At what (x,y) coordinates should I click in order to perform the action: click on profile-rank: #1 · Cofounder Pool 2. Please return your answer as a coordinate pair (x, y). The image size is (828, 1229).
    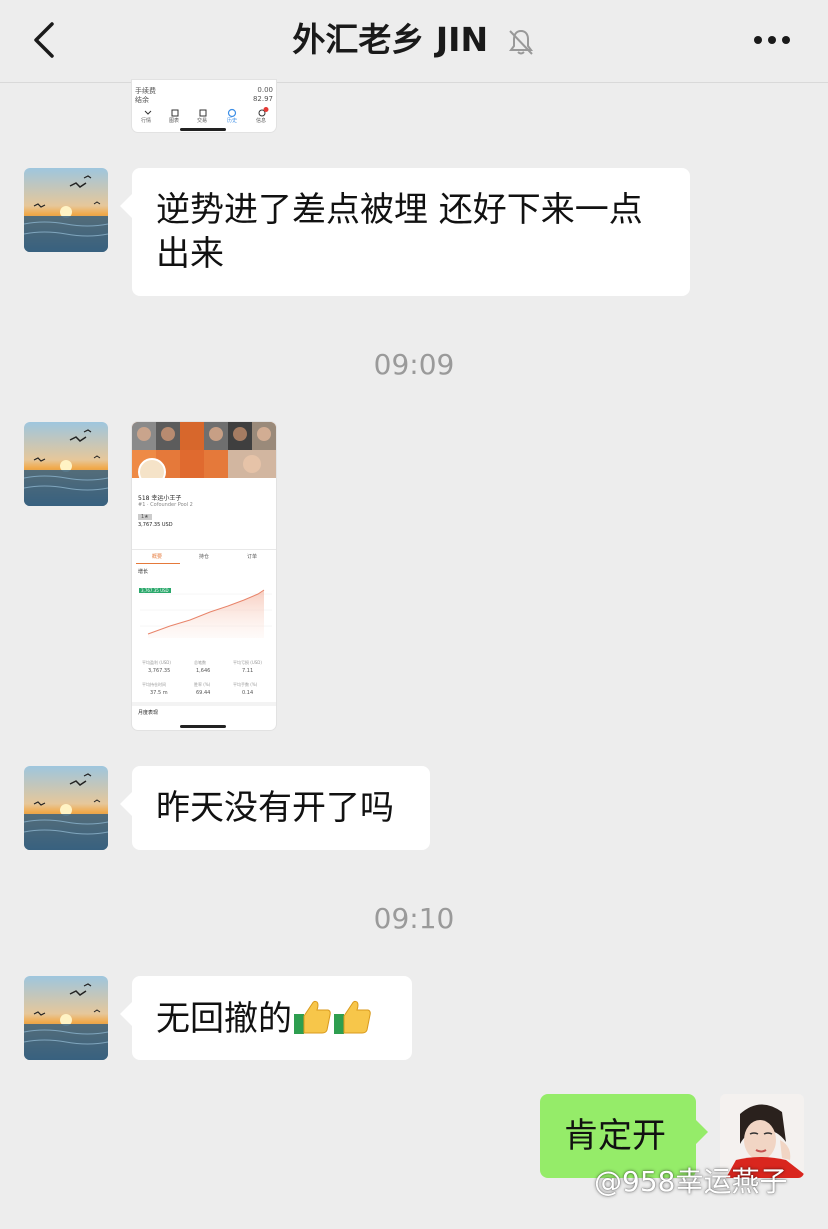
    Looking at the image, I should click on (165, 505).